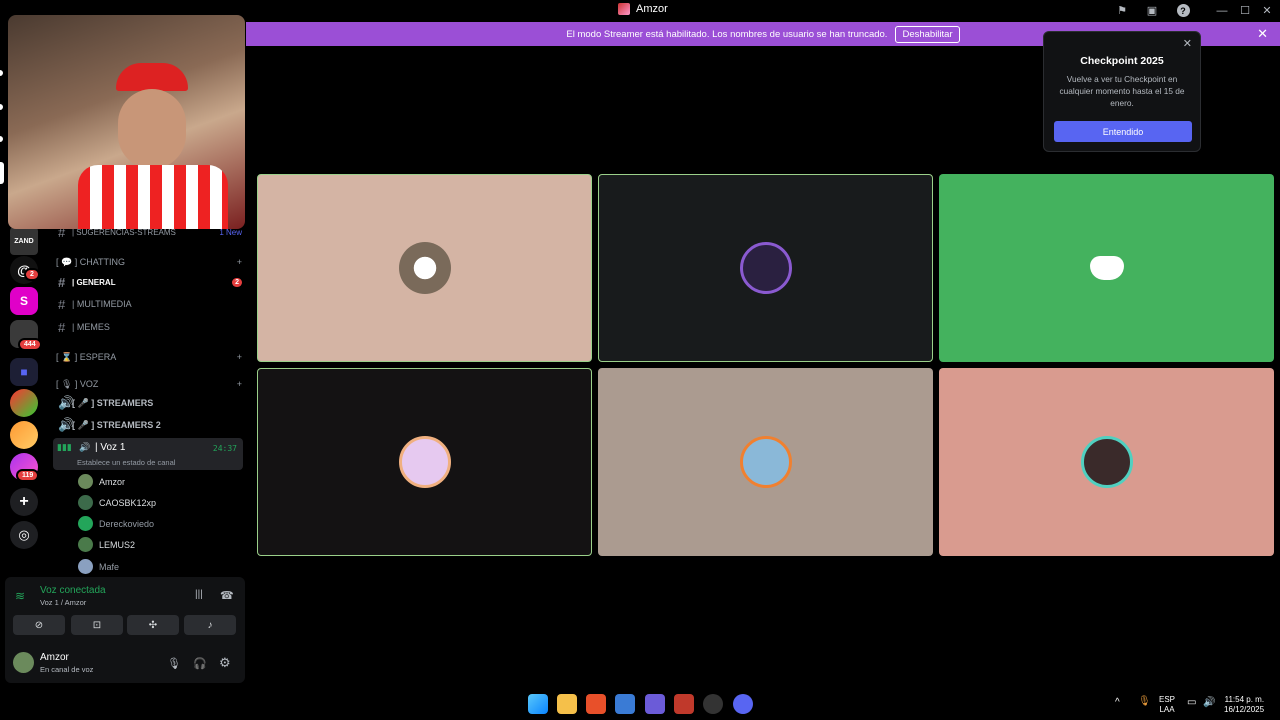  What do you see at coordinates (23, 662) in the screenshot?
I see `user-avatar` at bounding box center [23, 662].